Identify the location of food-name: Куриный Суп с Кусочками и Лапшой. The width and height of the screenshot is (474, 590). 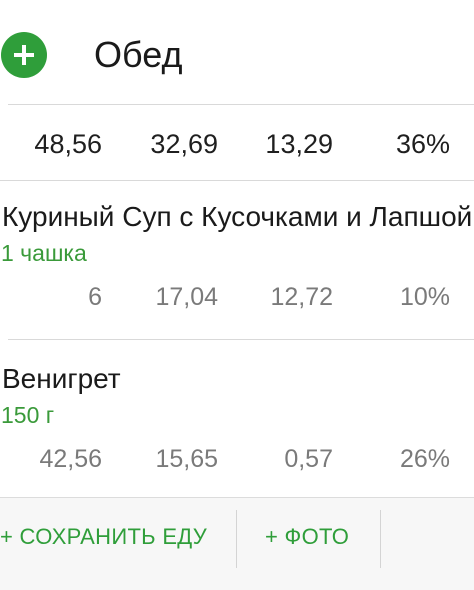
(237, 216).